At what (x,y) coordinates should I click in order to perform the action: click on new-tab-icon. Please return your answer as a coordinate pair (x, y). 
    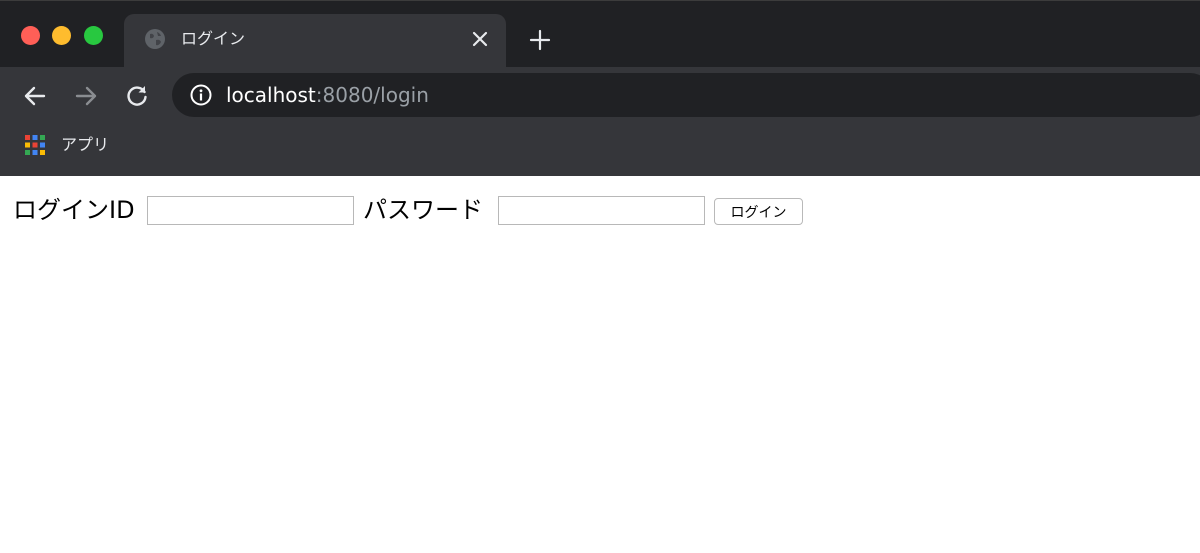
    Looking at the image, I should click on (540, 40).